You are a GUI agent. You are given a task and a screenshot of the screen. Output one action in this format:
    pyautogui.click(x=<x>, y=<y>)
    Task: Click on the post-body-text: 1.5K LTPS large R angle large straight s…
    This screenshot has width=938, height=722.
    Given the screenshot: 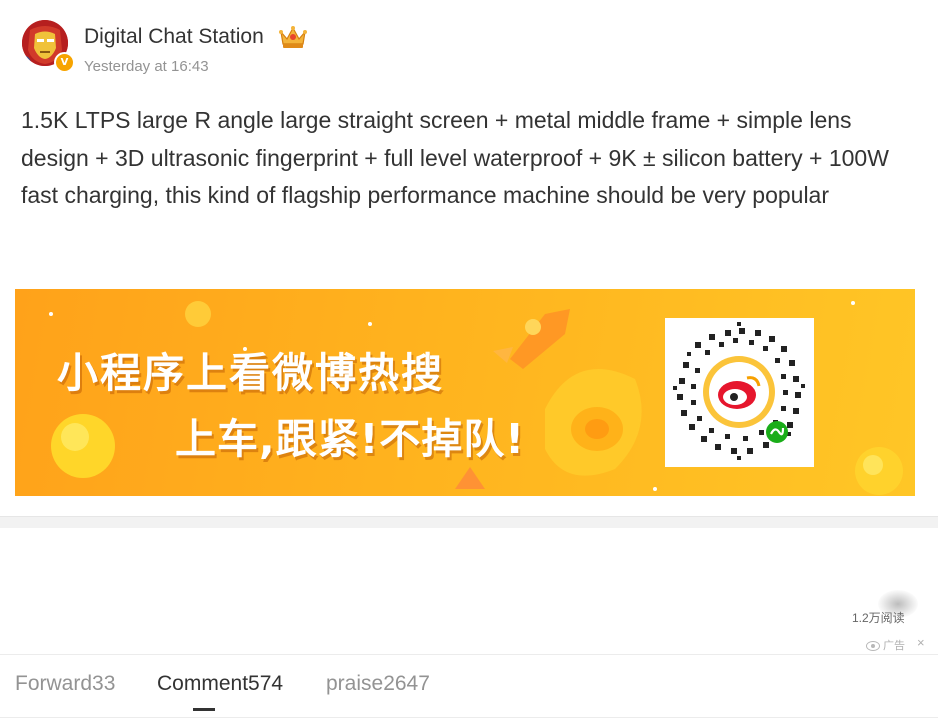 What is the action you would take?
    pyautogui.click(x=455, y=157)
    